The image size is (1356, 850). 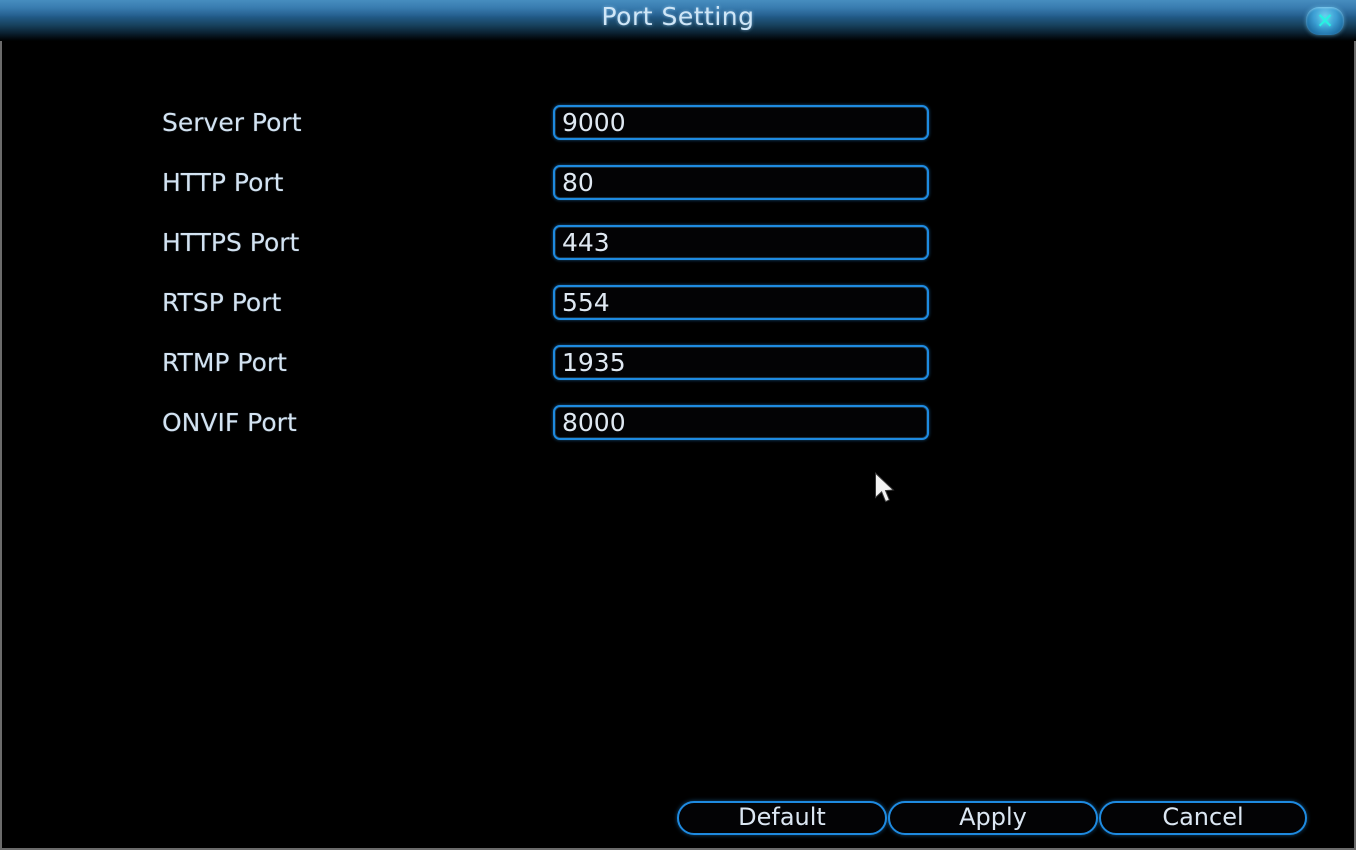 I want to click on cancel-button-label: Cancel, so click(x=1203, y=817).